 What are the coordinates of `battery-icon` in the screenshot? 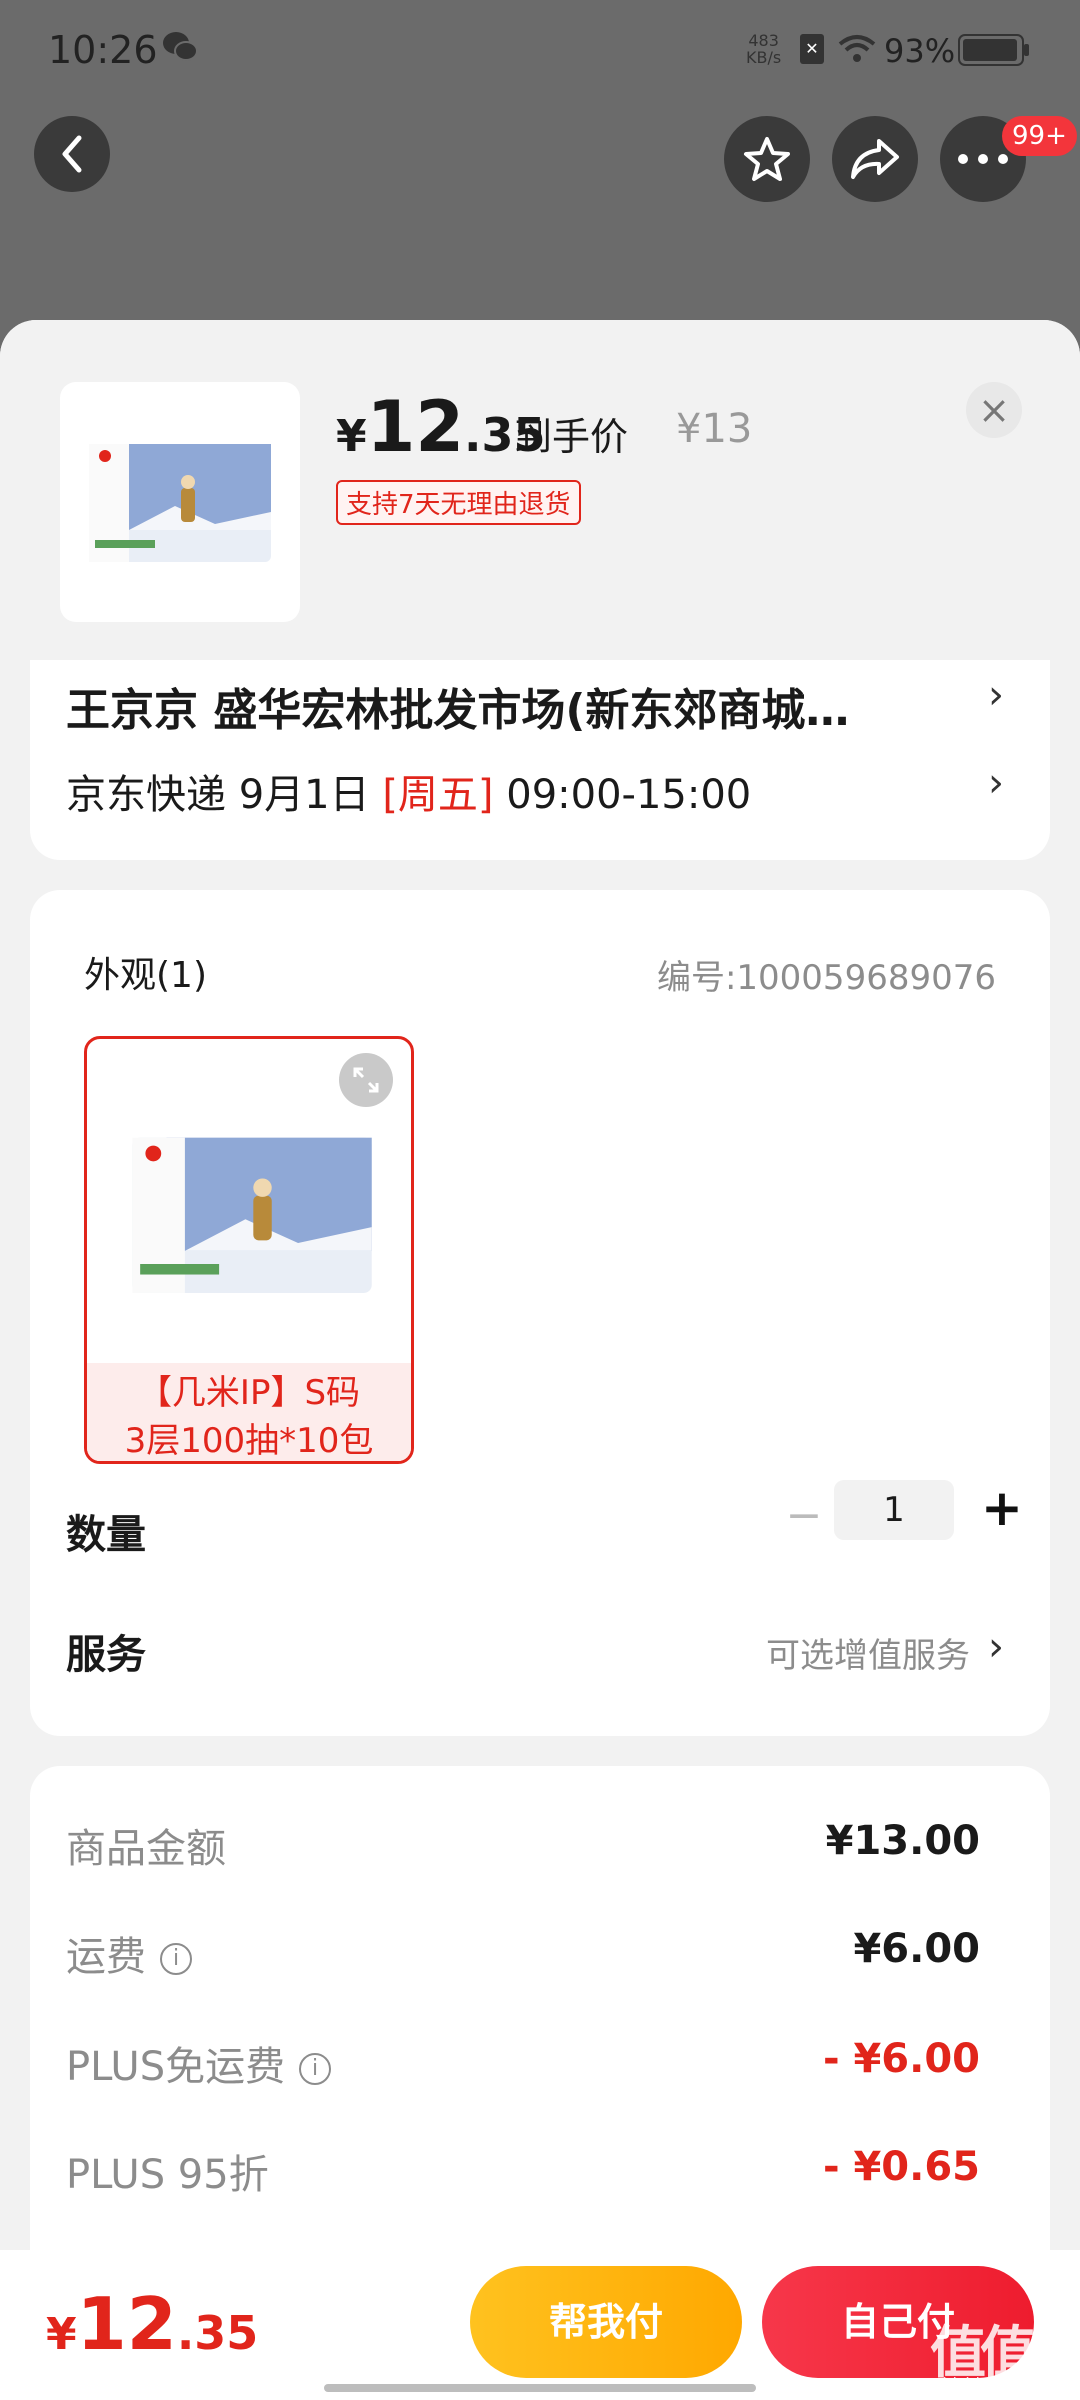 It's located at (993, 50).